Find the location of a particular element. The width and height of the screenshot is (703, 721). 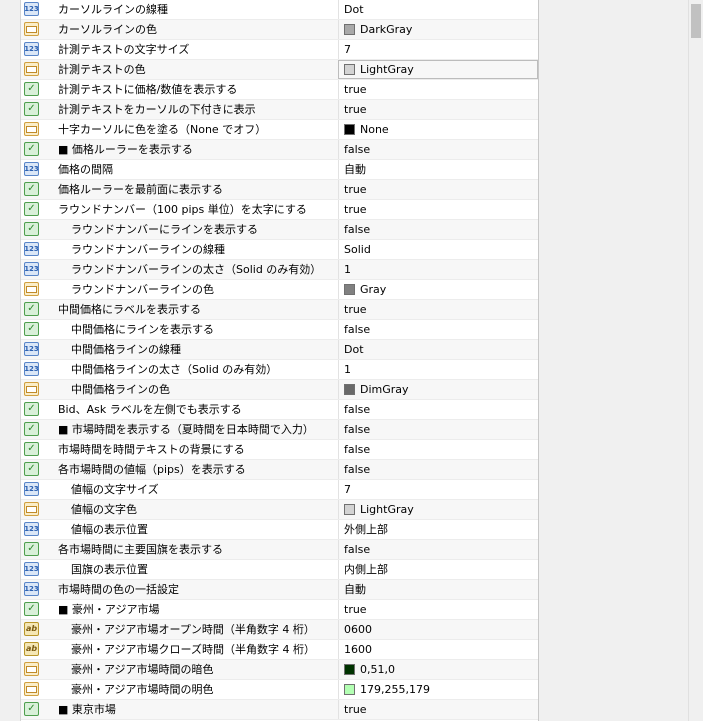

property-row: 123 中間価格ラインの太さ（Solid のみ有効） 1 is located at coordinates (279, 370).